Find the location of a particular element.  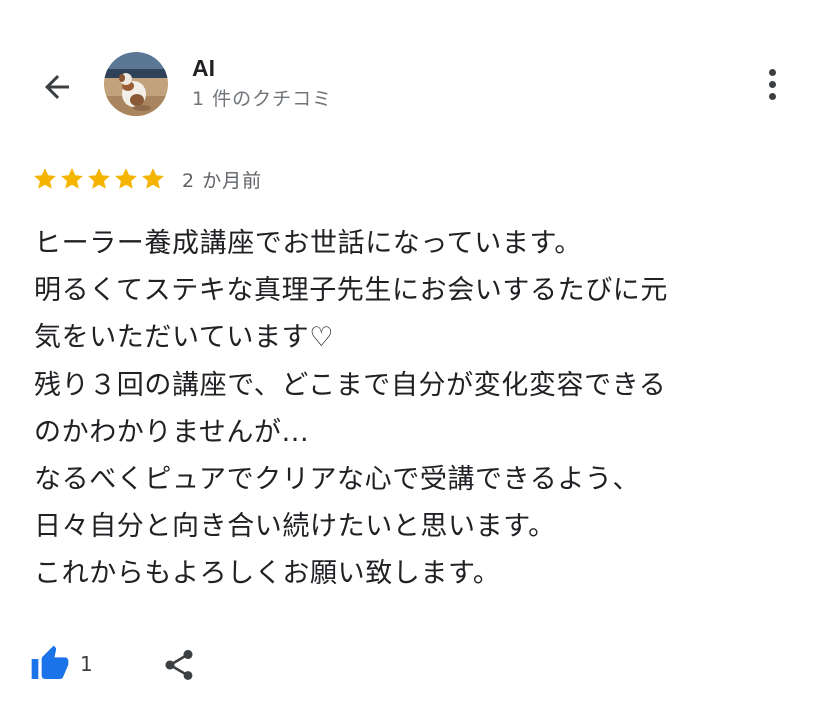

review-text-line: なるべくピュアでクリアな心で受講できるよう、 is located at coordinates (337, 480).